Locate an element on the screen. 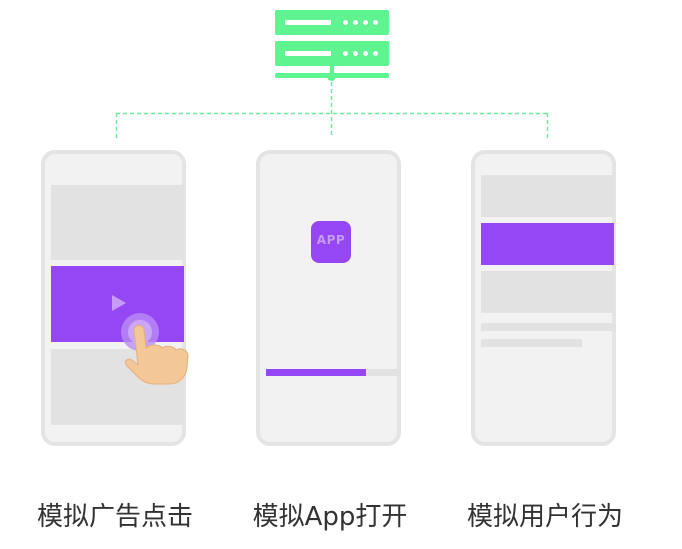  app-icon: APP is located at coordinates (331, 242).